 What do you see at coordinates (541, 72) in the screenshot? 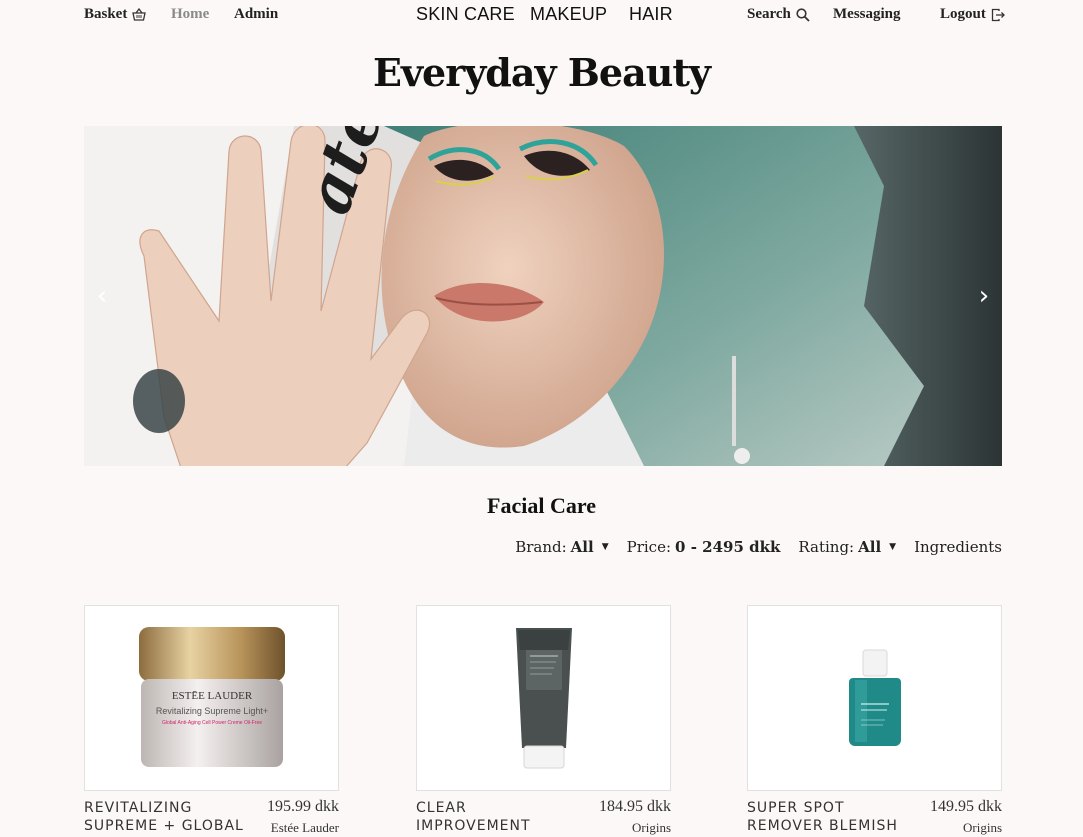
I see `brand-title: Everyday Beauty` at bounding box center [541, 72].